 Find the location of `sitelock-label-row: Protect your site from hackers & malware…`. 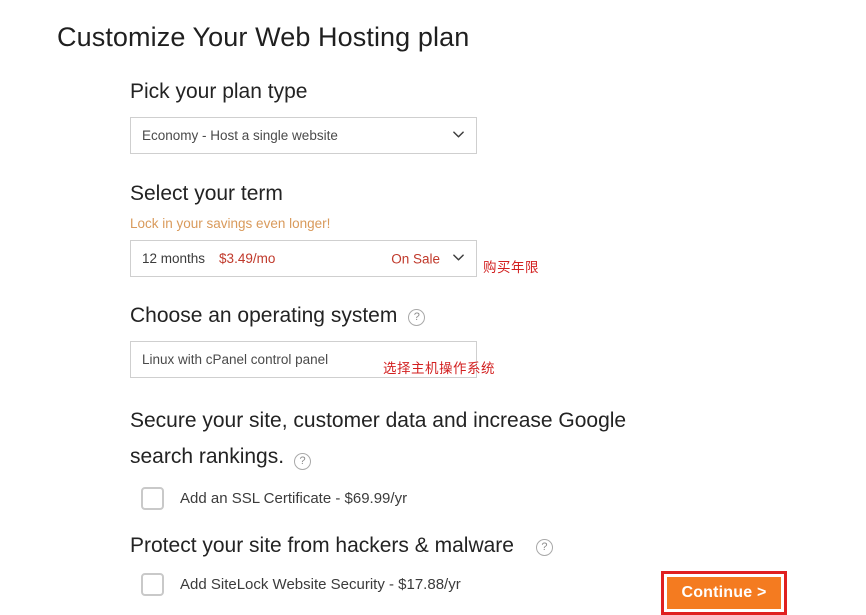

sitelock-label-row: Protect your site from hackers & malware… is located at coordinates (480, 546).